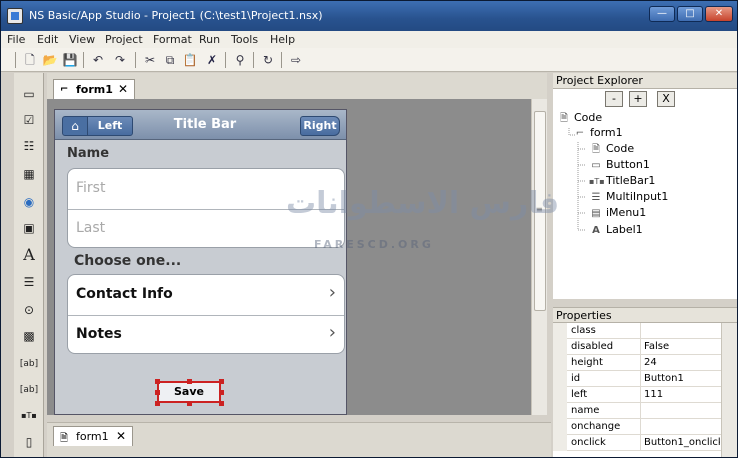  What do you see at coordinates (666, 99) in the screenshot?
I see `remove-button: X` at bounding box center [666, 99].